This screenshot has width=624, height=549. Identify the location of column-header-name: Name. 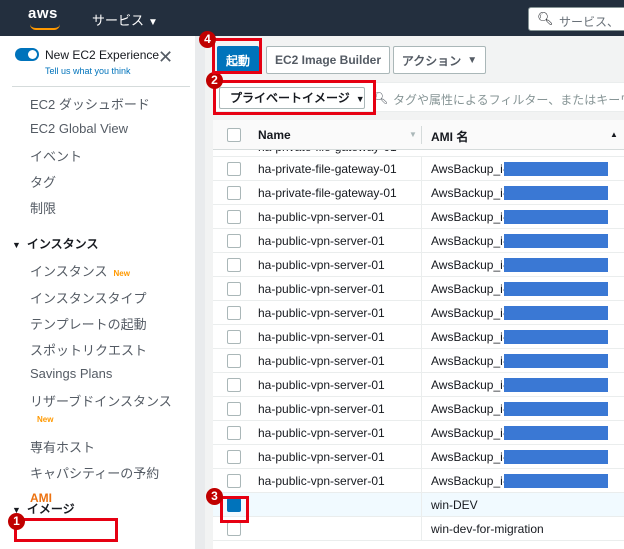
(274, 135).